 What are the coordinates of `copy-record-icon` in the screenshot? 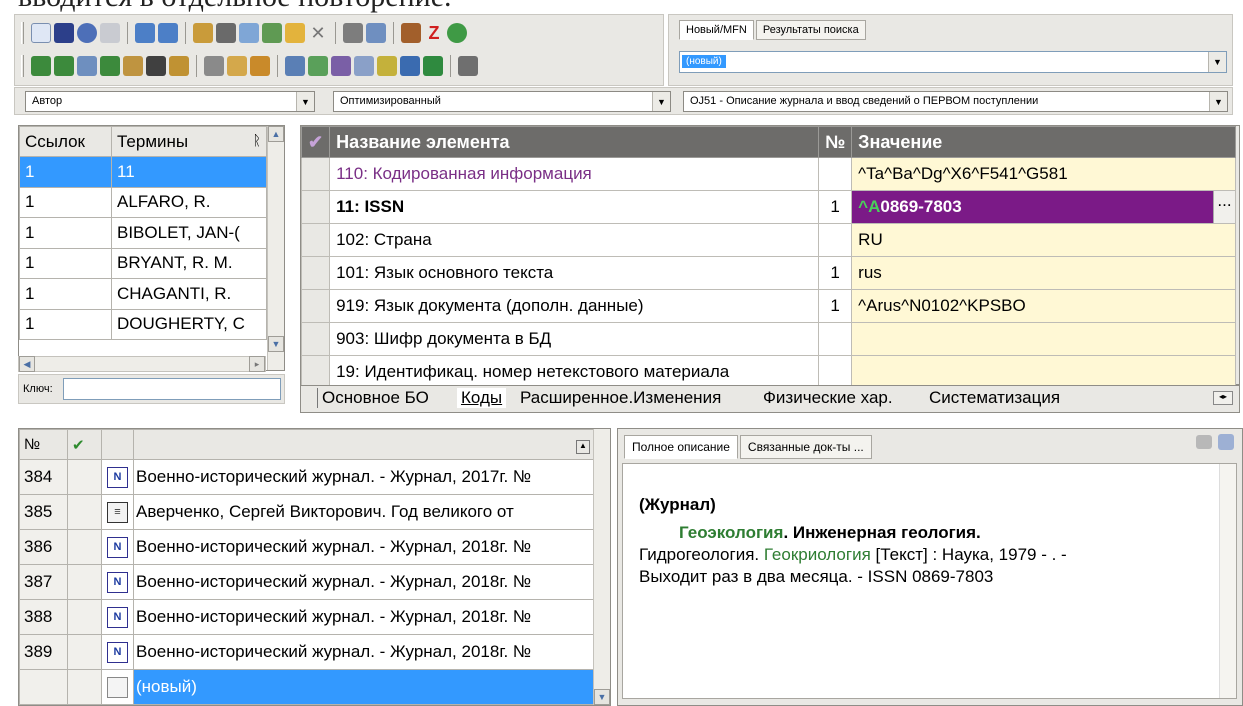 It's located at (110, 33).